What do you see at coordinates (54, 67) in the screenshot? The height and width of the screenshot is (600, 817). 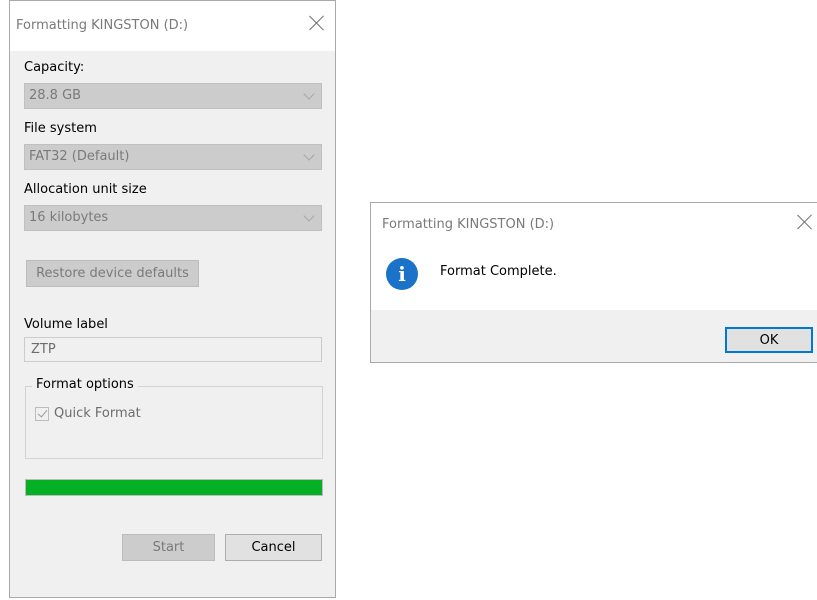 I see `capacity-label: Capacity:` at bounding box center [54, 67].